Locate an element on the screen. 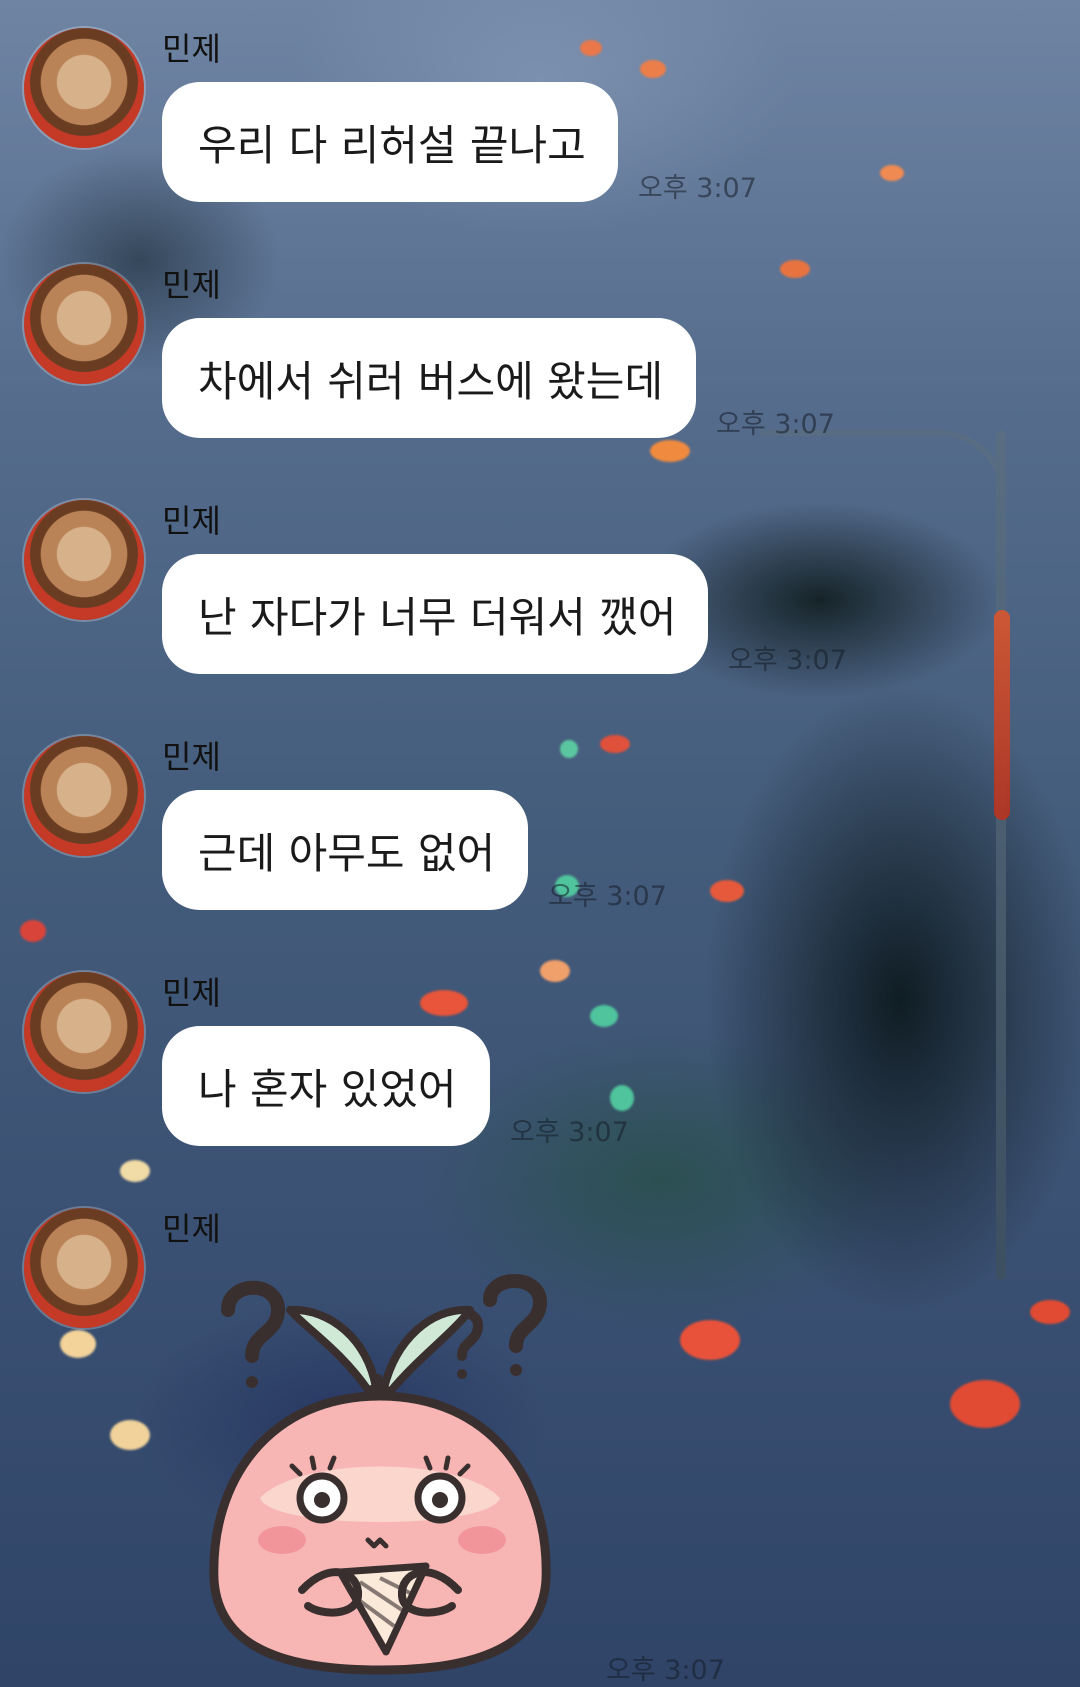 The width and height of the screenshot is (1080, 1687). message-bubble: 우리 다 리허설 끝나고 is located at coordinates (390, 142).